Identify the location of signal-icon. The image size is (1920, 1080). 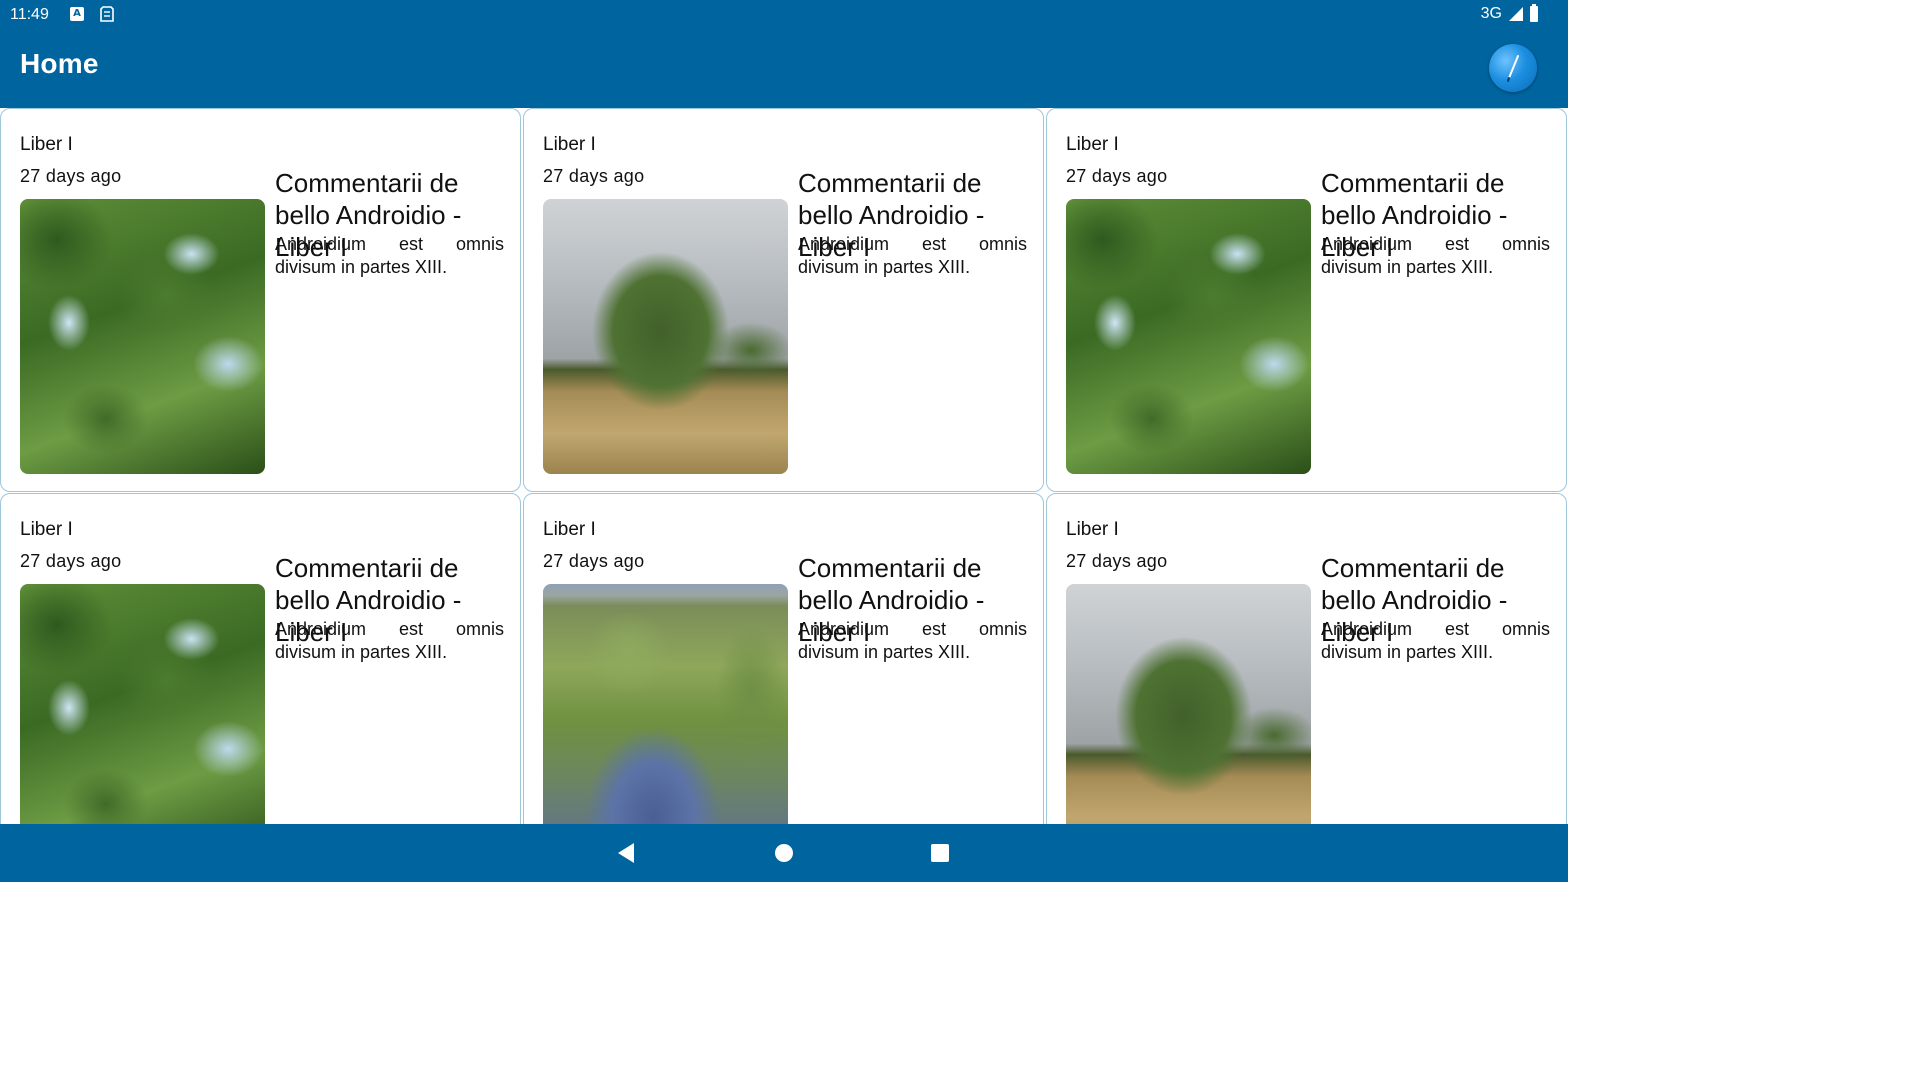
(1516, 14).